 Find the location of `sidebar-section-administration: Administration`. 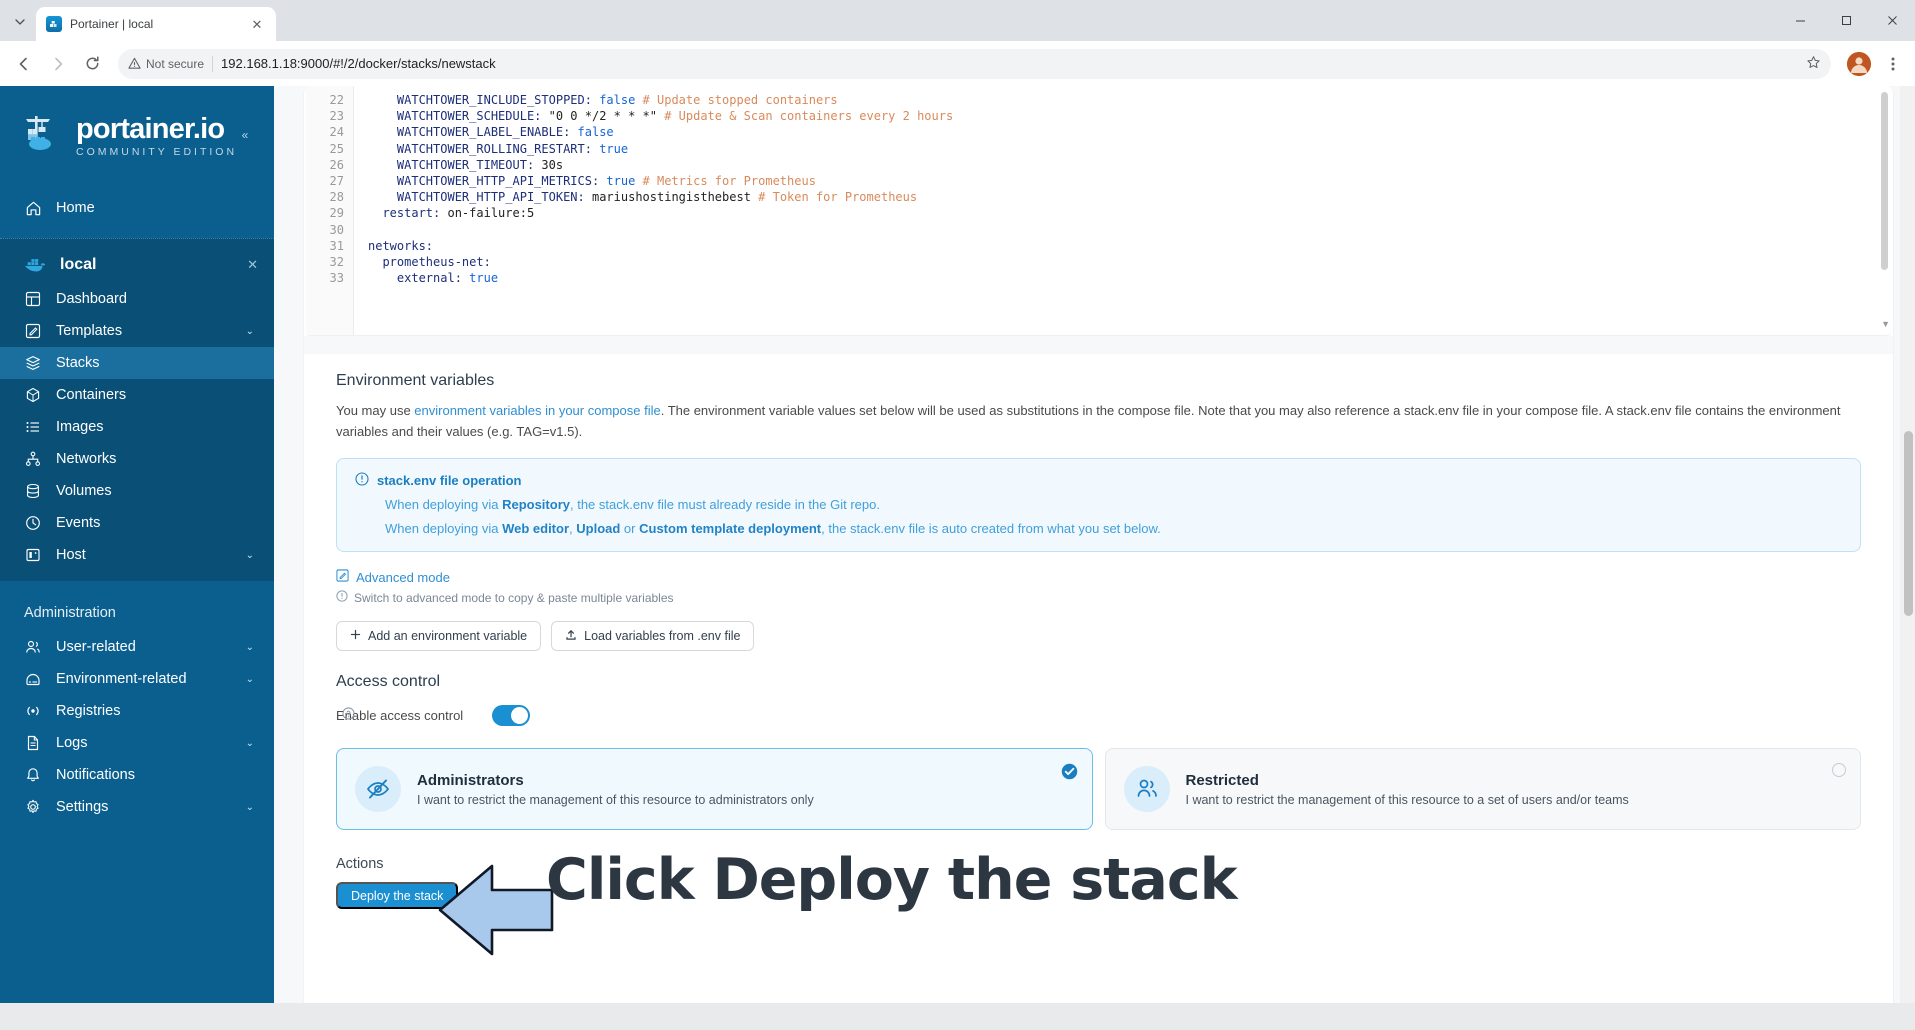

sidebar-section-administration: Administration is located at coordinates (70, 613).